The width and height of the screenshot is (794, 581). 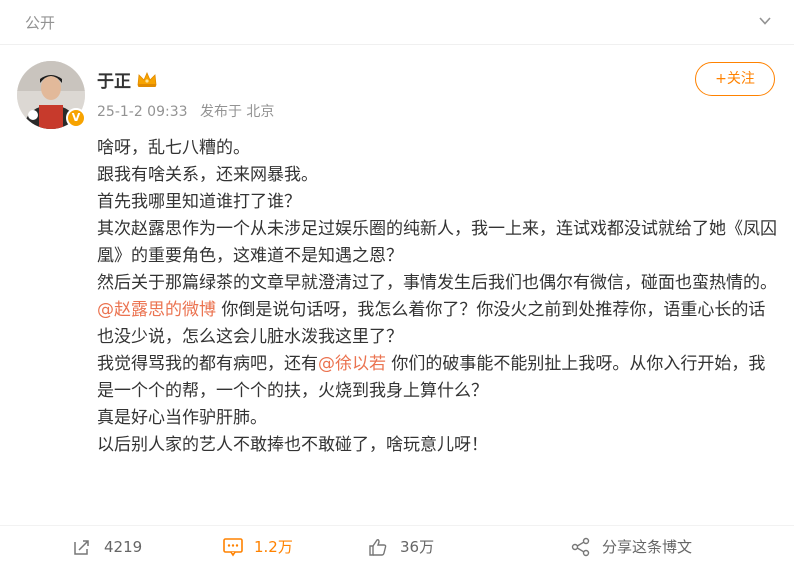 What do you see at coordinates (237, 112) in the screenshot?
I see `post-source: 发布于 北京` at bounding box center [237, 112].